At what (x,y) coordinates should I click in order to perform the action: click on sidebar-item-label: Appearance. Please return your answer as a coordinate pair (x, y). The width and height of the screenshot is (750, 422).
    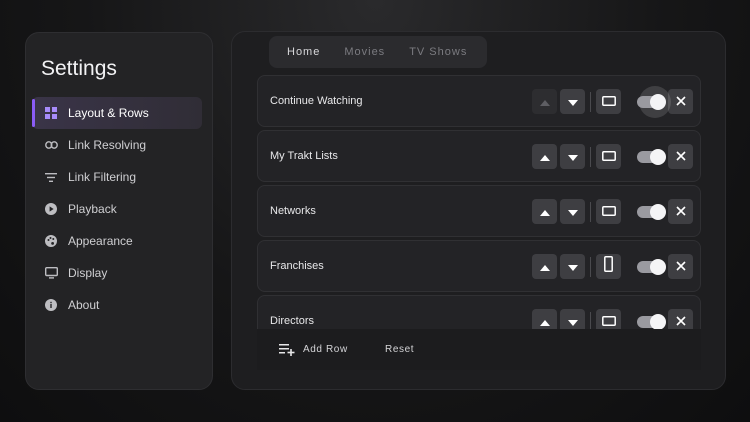
    Looking at the image, I should click on (100, 241).